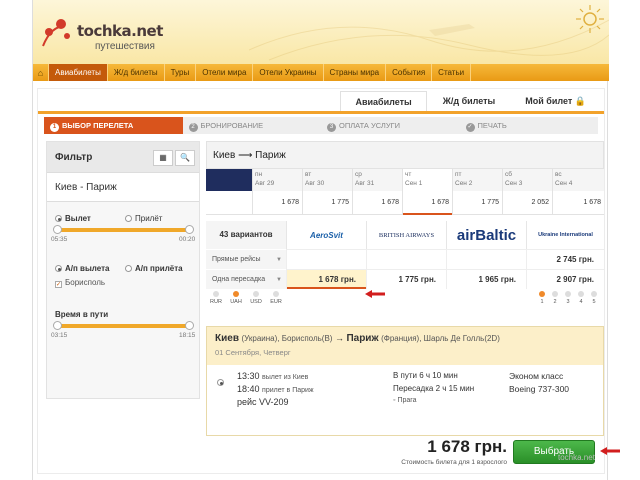  I want to click on tab-rail: Ж/д билеты, so click(469, 101).